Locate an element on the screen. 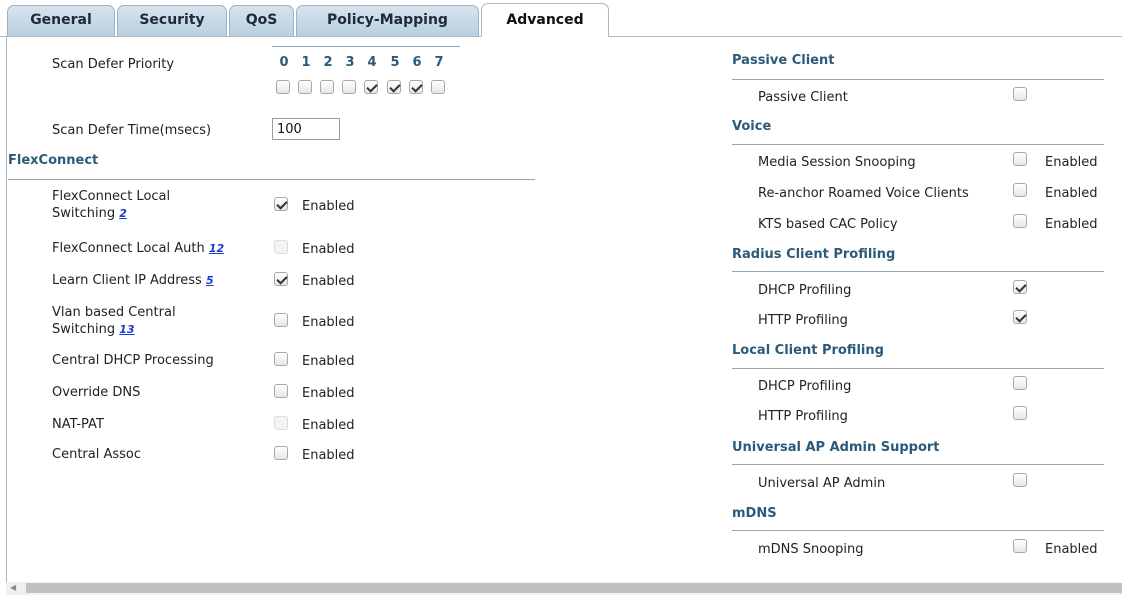 The height and width of the screenshot is (595, 1122). tab-qos: QoS is located at coordinates (261, 20).